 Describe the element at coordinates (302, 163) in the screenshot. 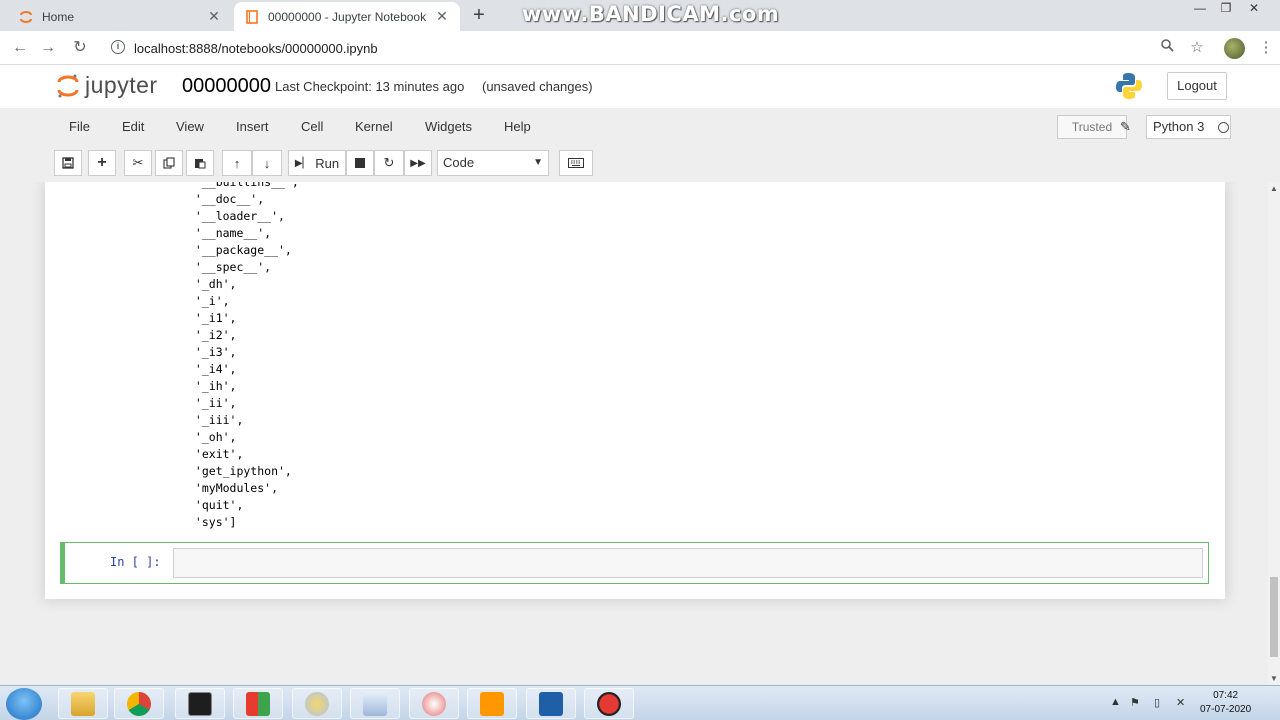

I see `step-forward-icon: ▶▏` at that location.